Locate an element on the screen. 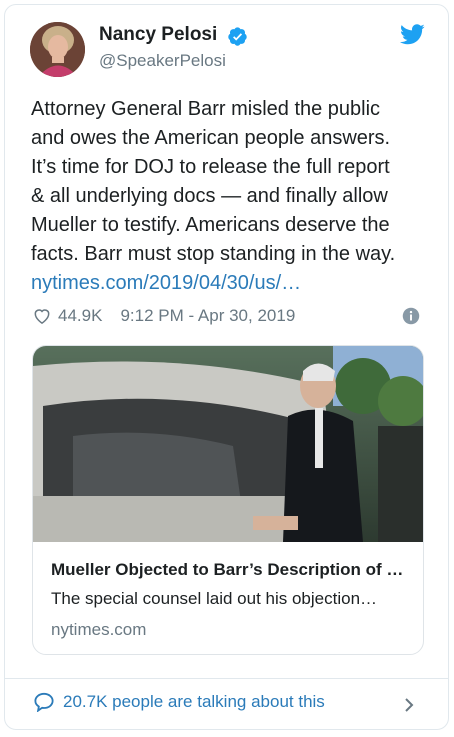 This screenshot has height=737, width=454. heart-icon is located at coordinates (42, 316).